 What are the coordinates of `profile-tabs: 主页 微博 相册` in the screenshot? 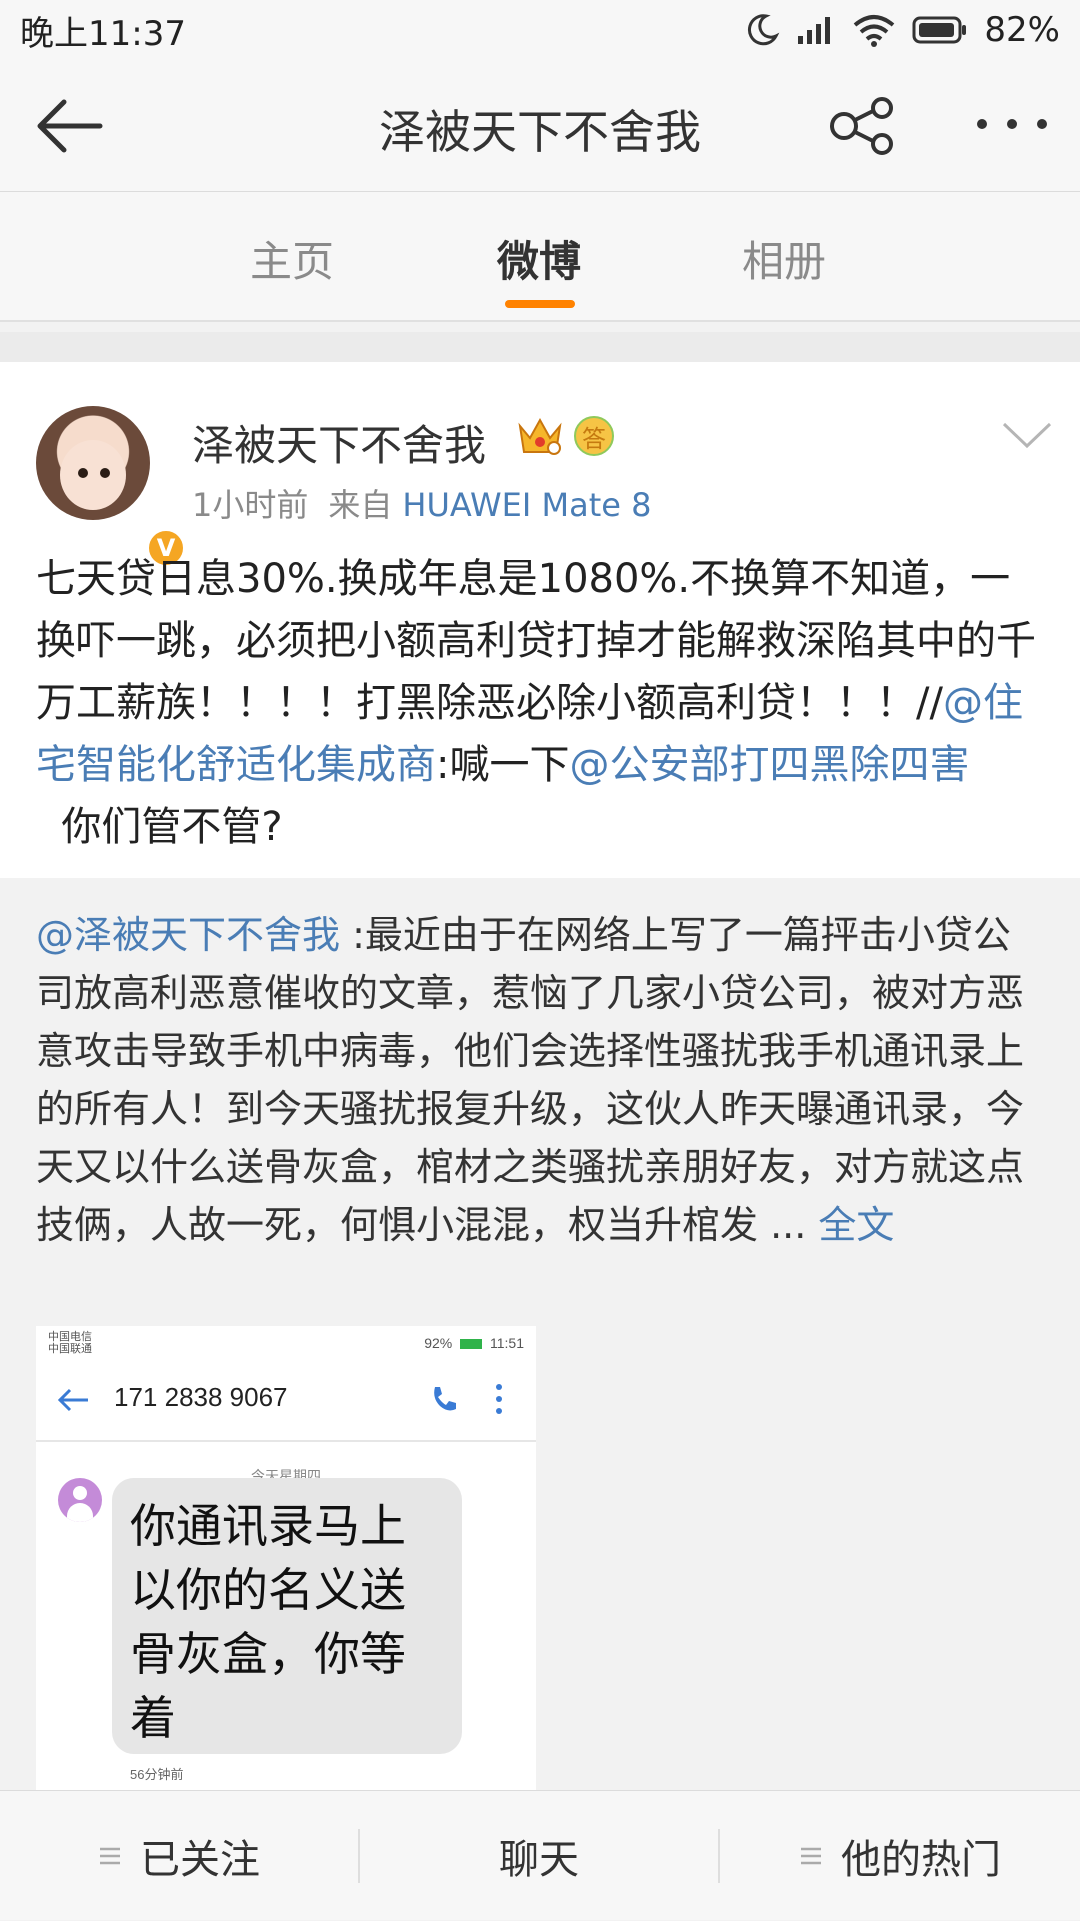 It's located at (540, 256).